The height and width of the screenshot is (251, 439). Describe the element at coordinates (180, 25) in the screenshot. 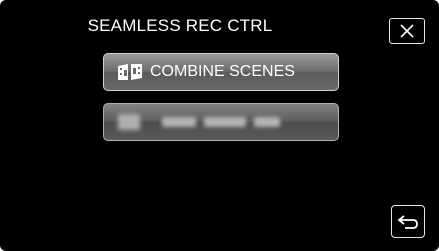

I see `page-title: SEAMLESS REC CTRL` at that location.